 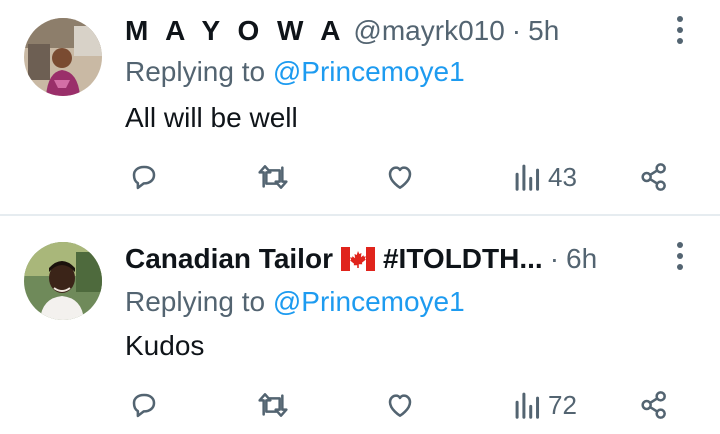 What do you see at coordinates (360, 215) in the screenshot?
I see `tweet-divider` at bounding box center [360, 215].